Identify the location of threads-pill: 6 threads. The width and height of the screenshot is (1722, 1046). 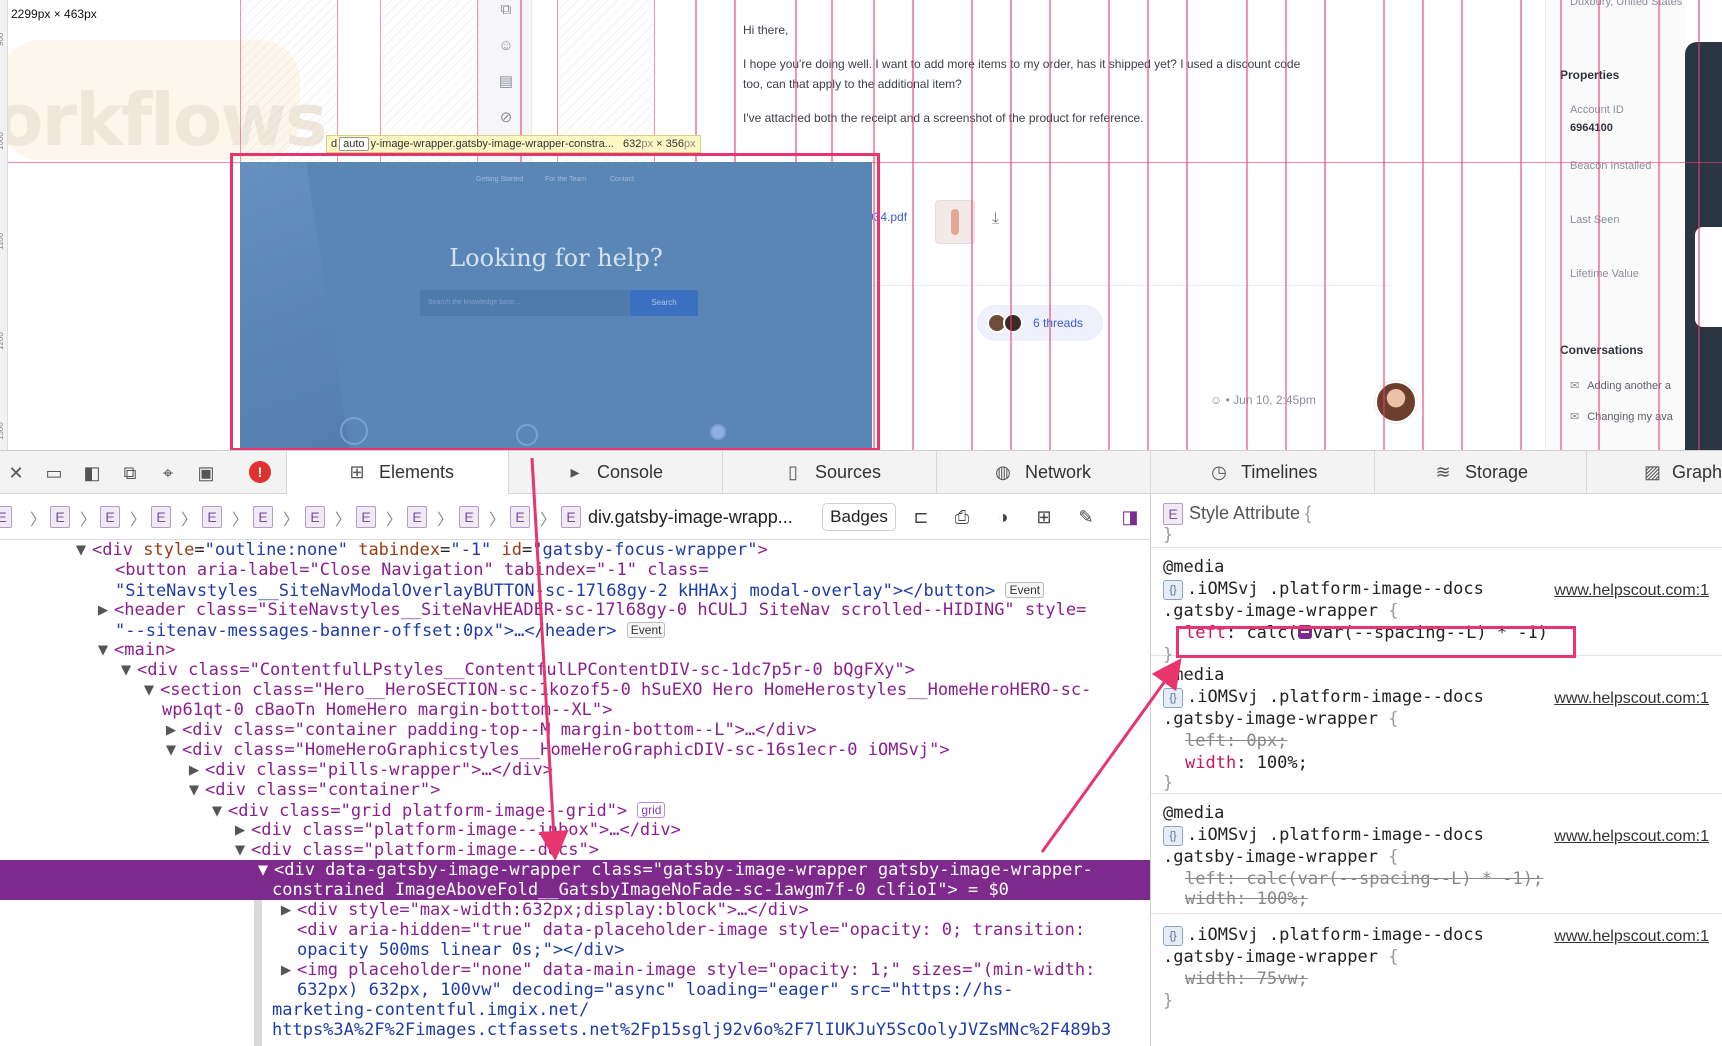
(1040, 323).